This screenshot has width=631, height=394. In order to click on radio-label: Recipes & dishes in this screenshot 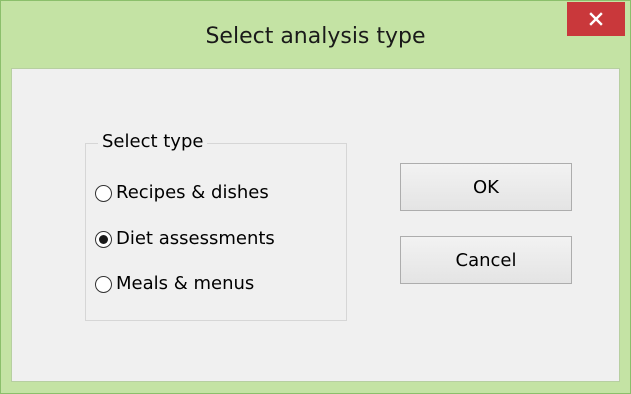, I will do `click(192, 192)`.